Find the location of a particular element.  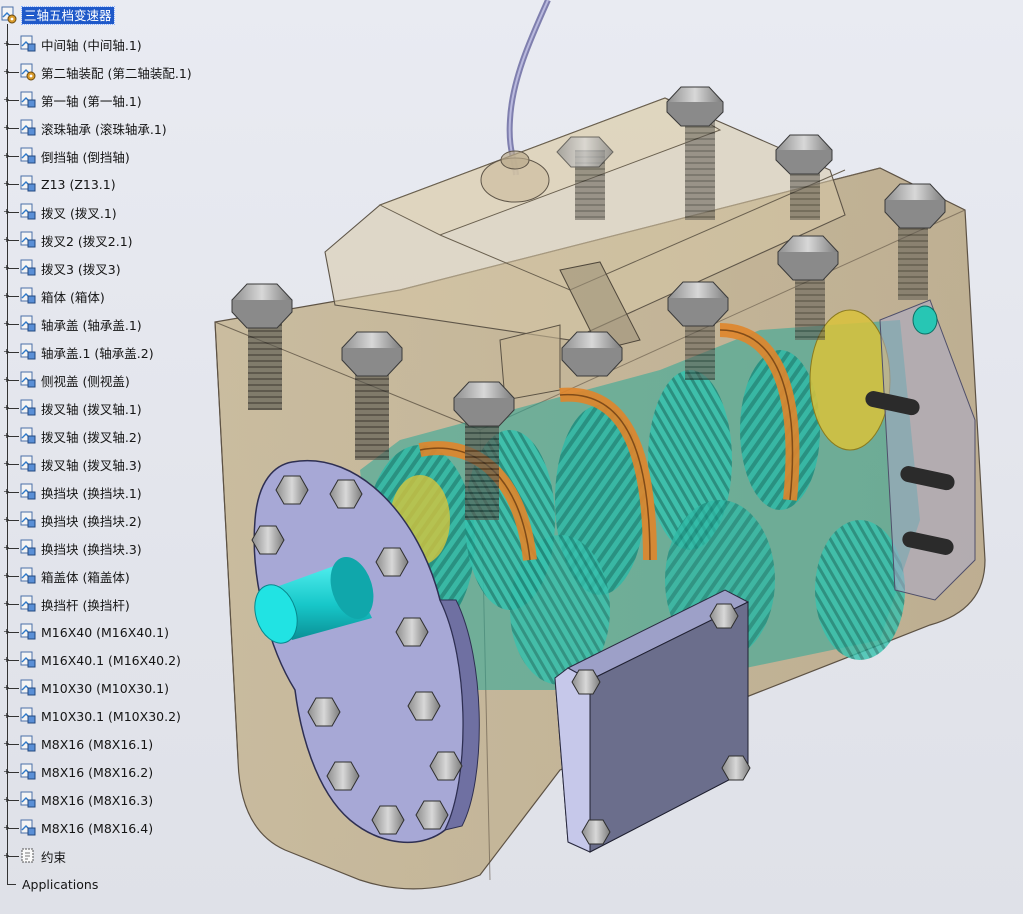

tree-node-24: + M10X30 (M10X30.1) is located at coordinates (84, 688).